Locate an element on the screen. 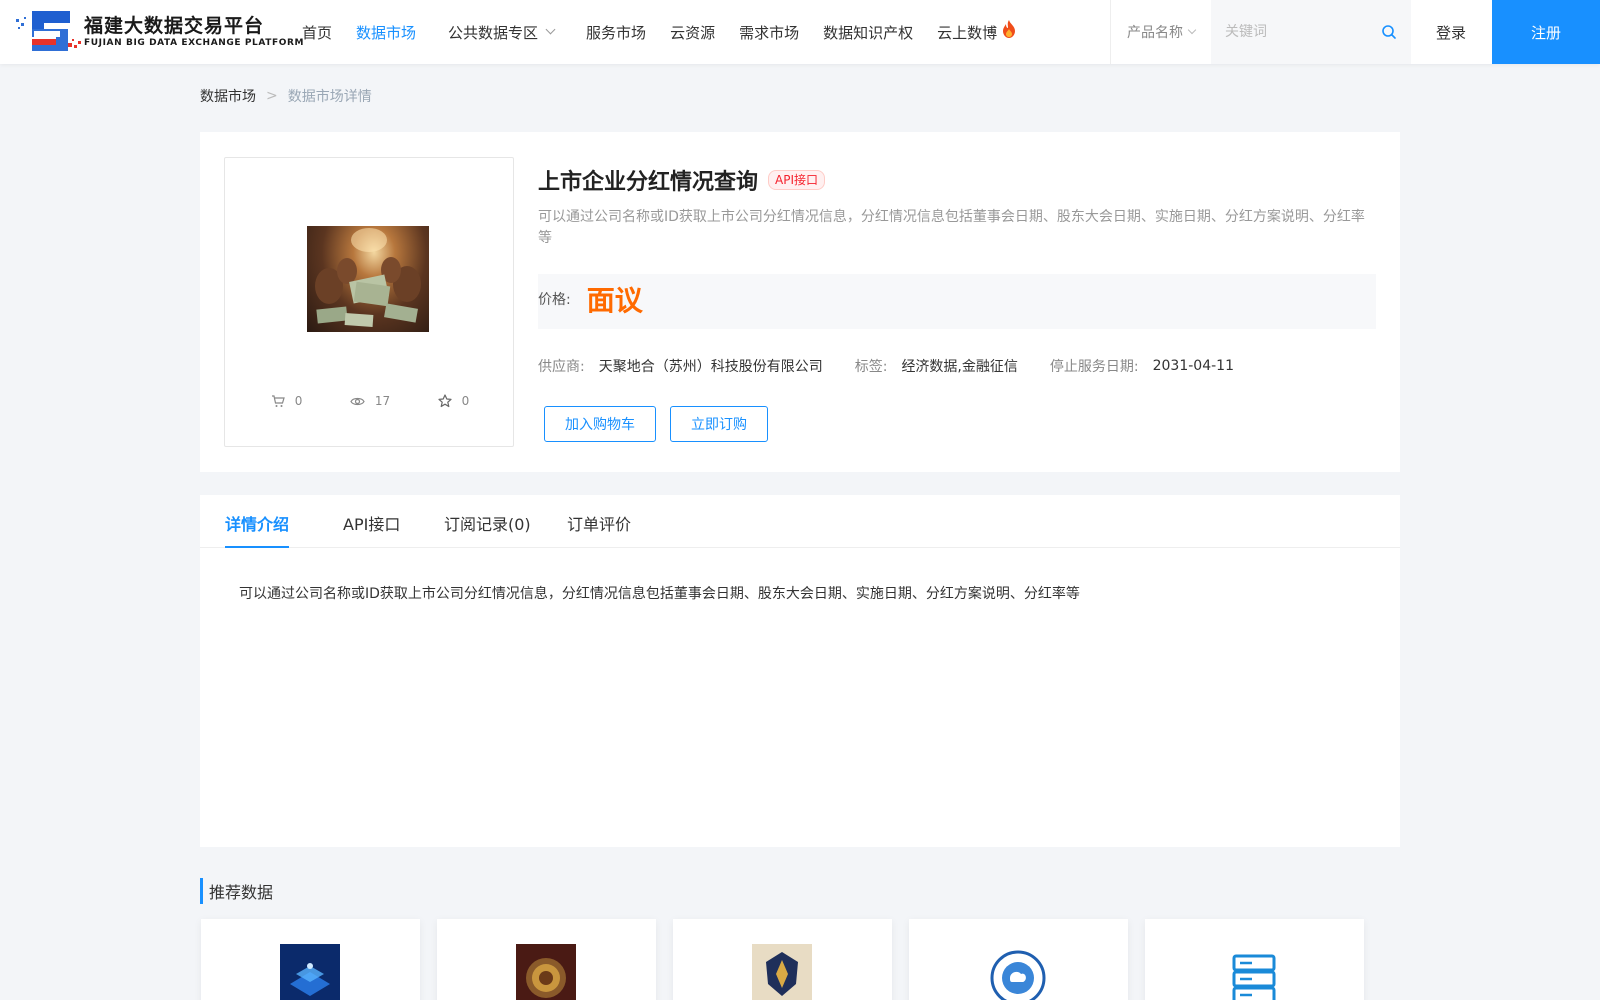 This screenshot has height=1000, width=1600. logo-subtitle: FUJIAN BIG DATA EXCHANGE PLATFORM is located at coordinates (194, 43).